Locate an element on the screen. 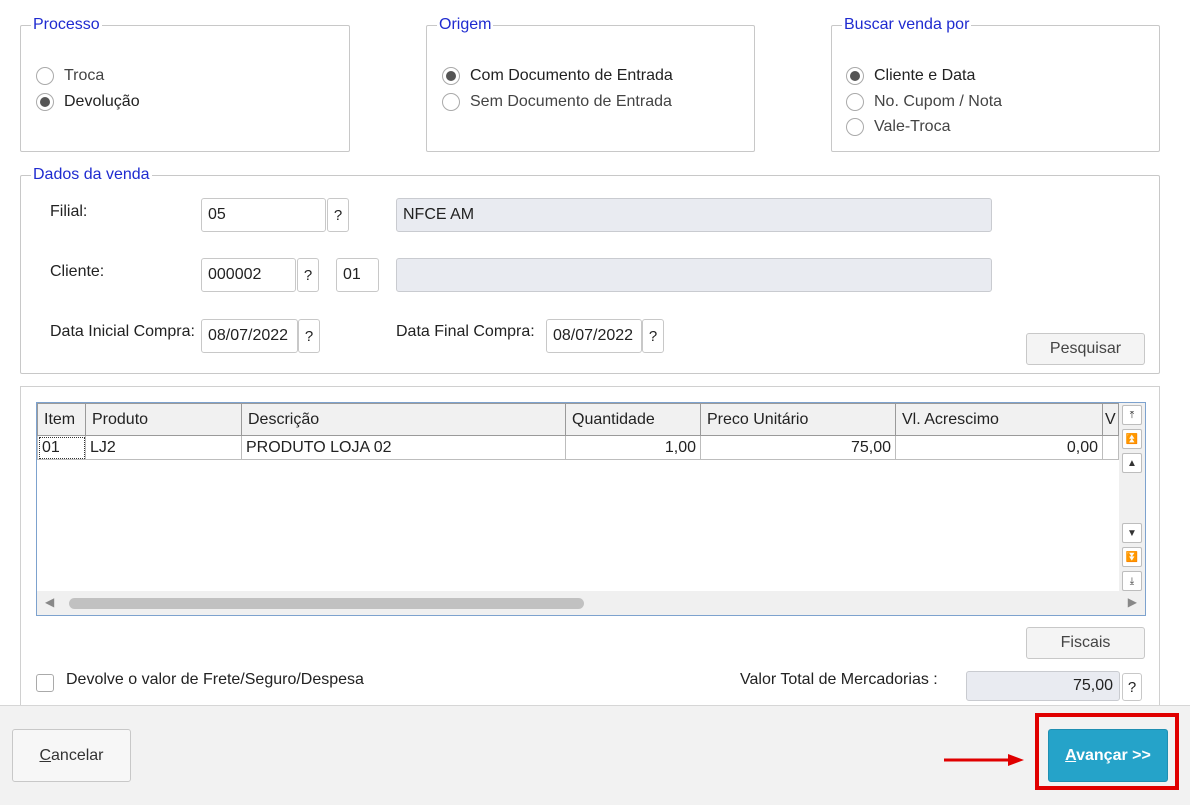  scroll-up-icon: ▲ is located at coordinates (1132, 463).